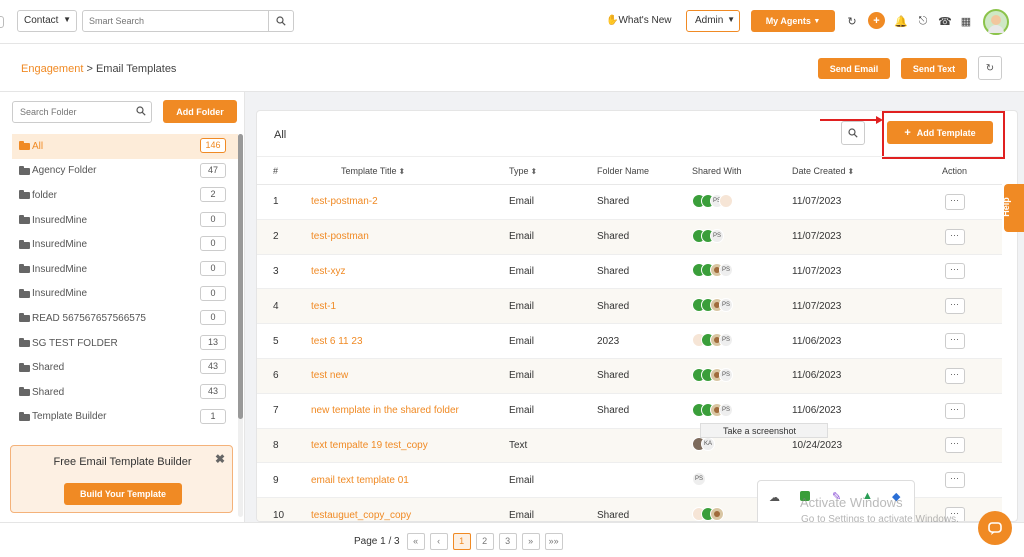 The height and width of the screenshot is (557, 1024). Describe the element at coordinates (402, 272) in the screenshot. I see `template-title-link: test-xyz` at that location.